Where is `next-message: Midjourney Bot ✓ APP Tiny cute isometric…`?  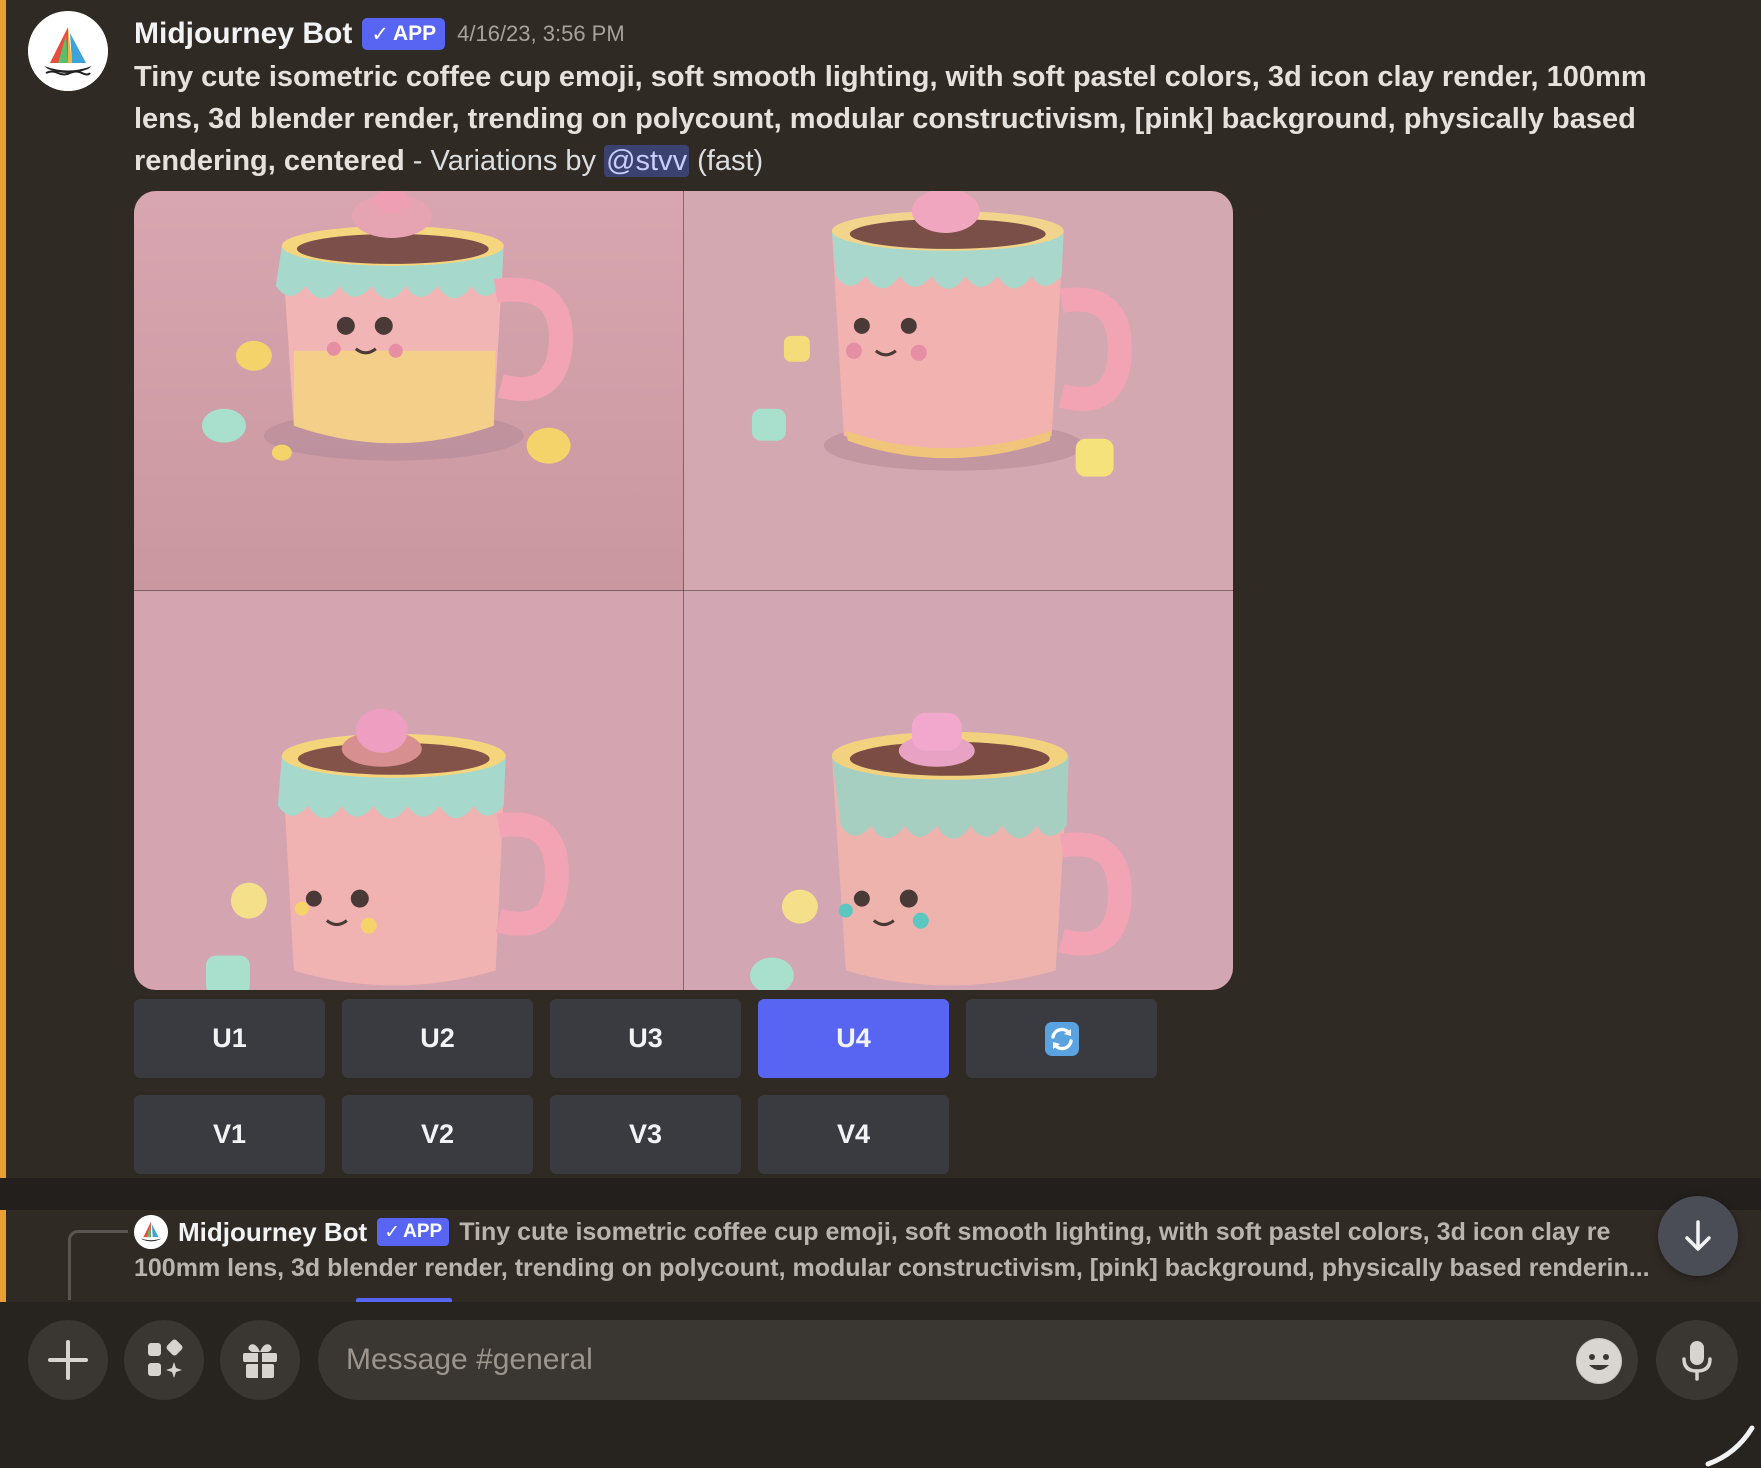 next-message: Midjourney Bot ✓ APP Tiny cute isometric… is located at coordinates (880, 1256).